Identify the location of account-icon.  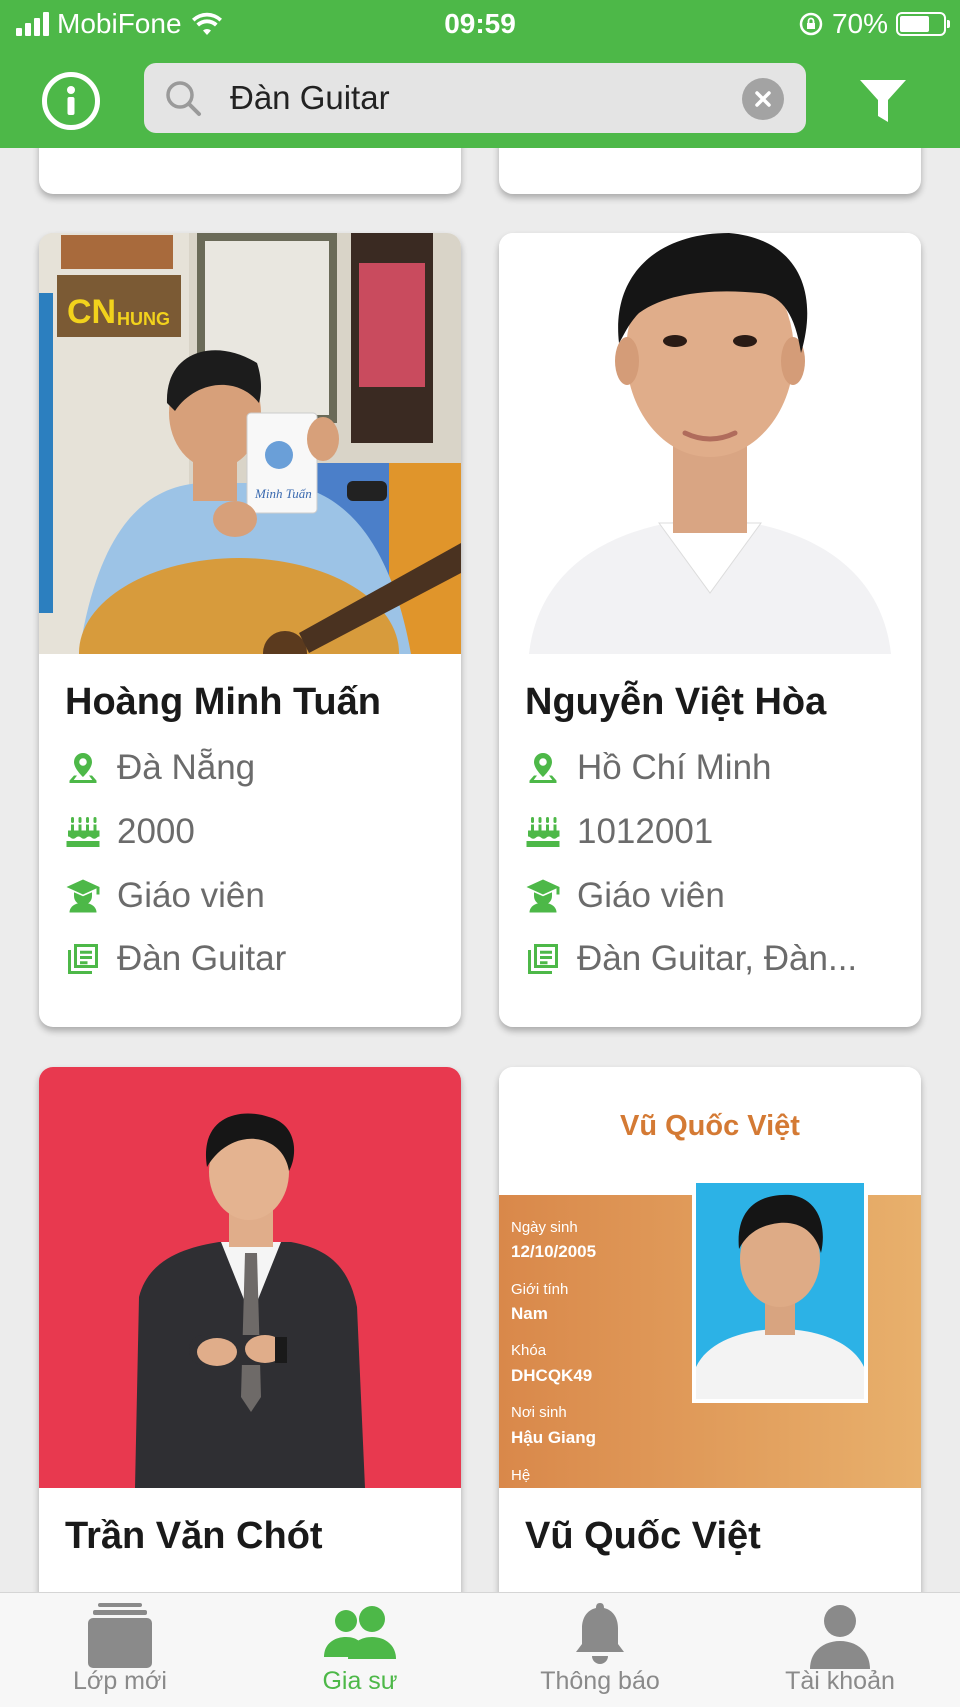
(840, 1637).